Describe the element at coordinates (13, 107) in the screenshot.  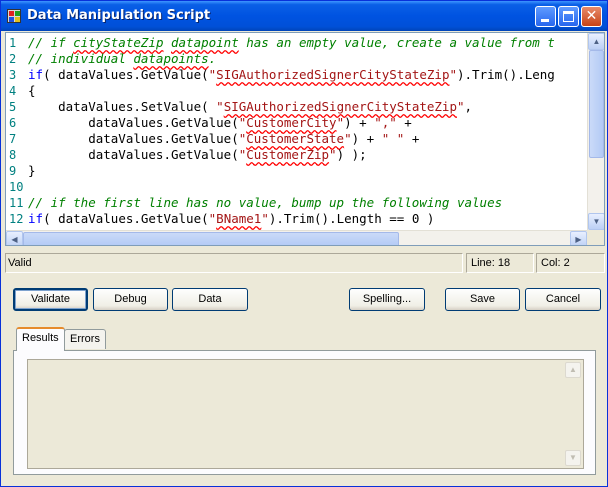
I see `line-number: 5` at that location.